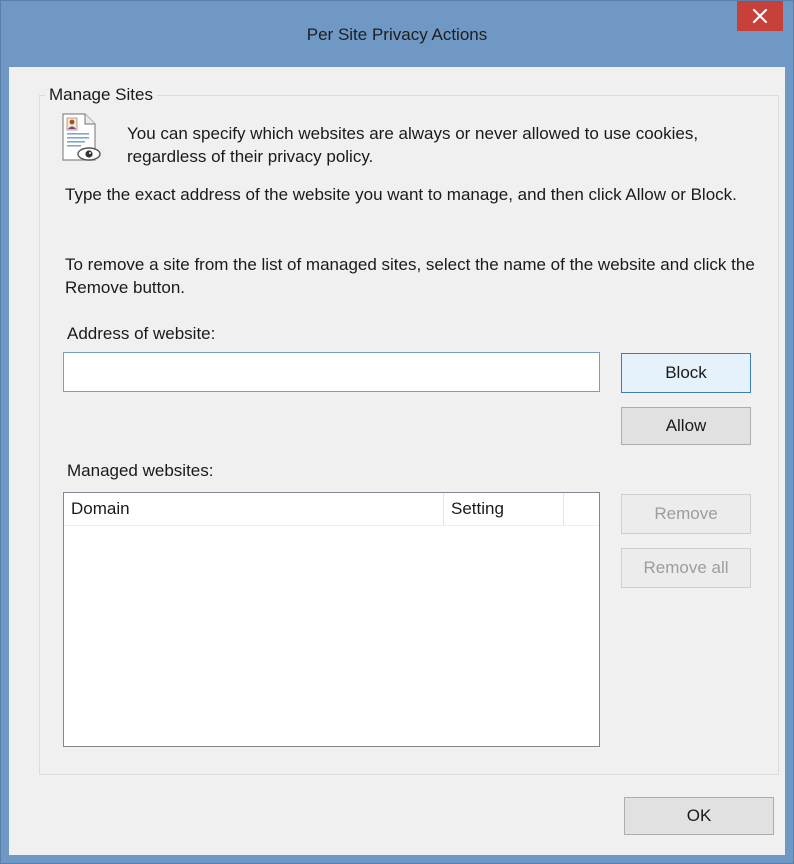 This screenshot has width=794, height=864. Describe the element at coordinates (254, 509) in the screenshot. I see `column-header-domain: Domain` at that location.